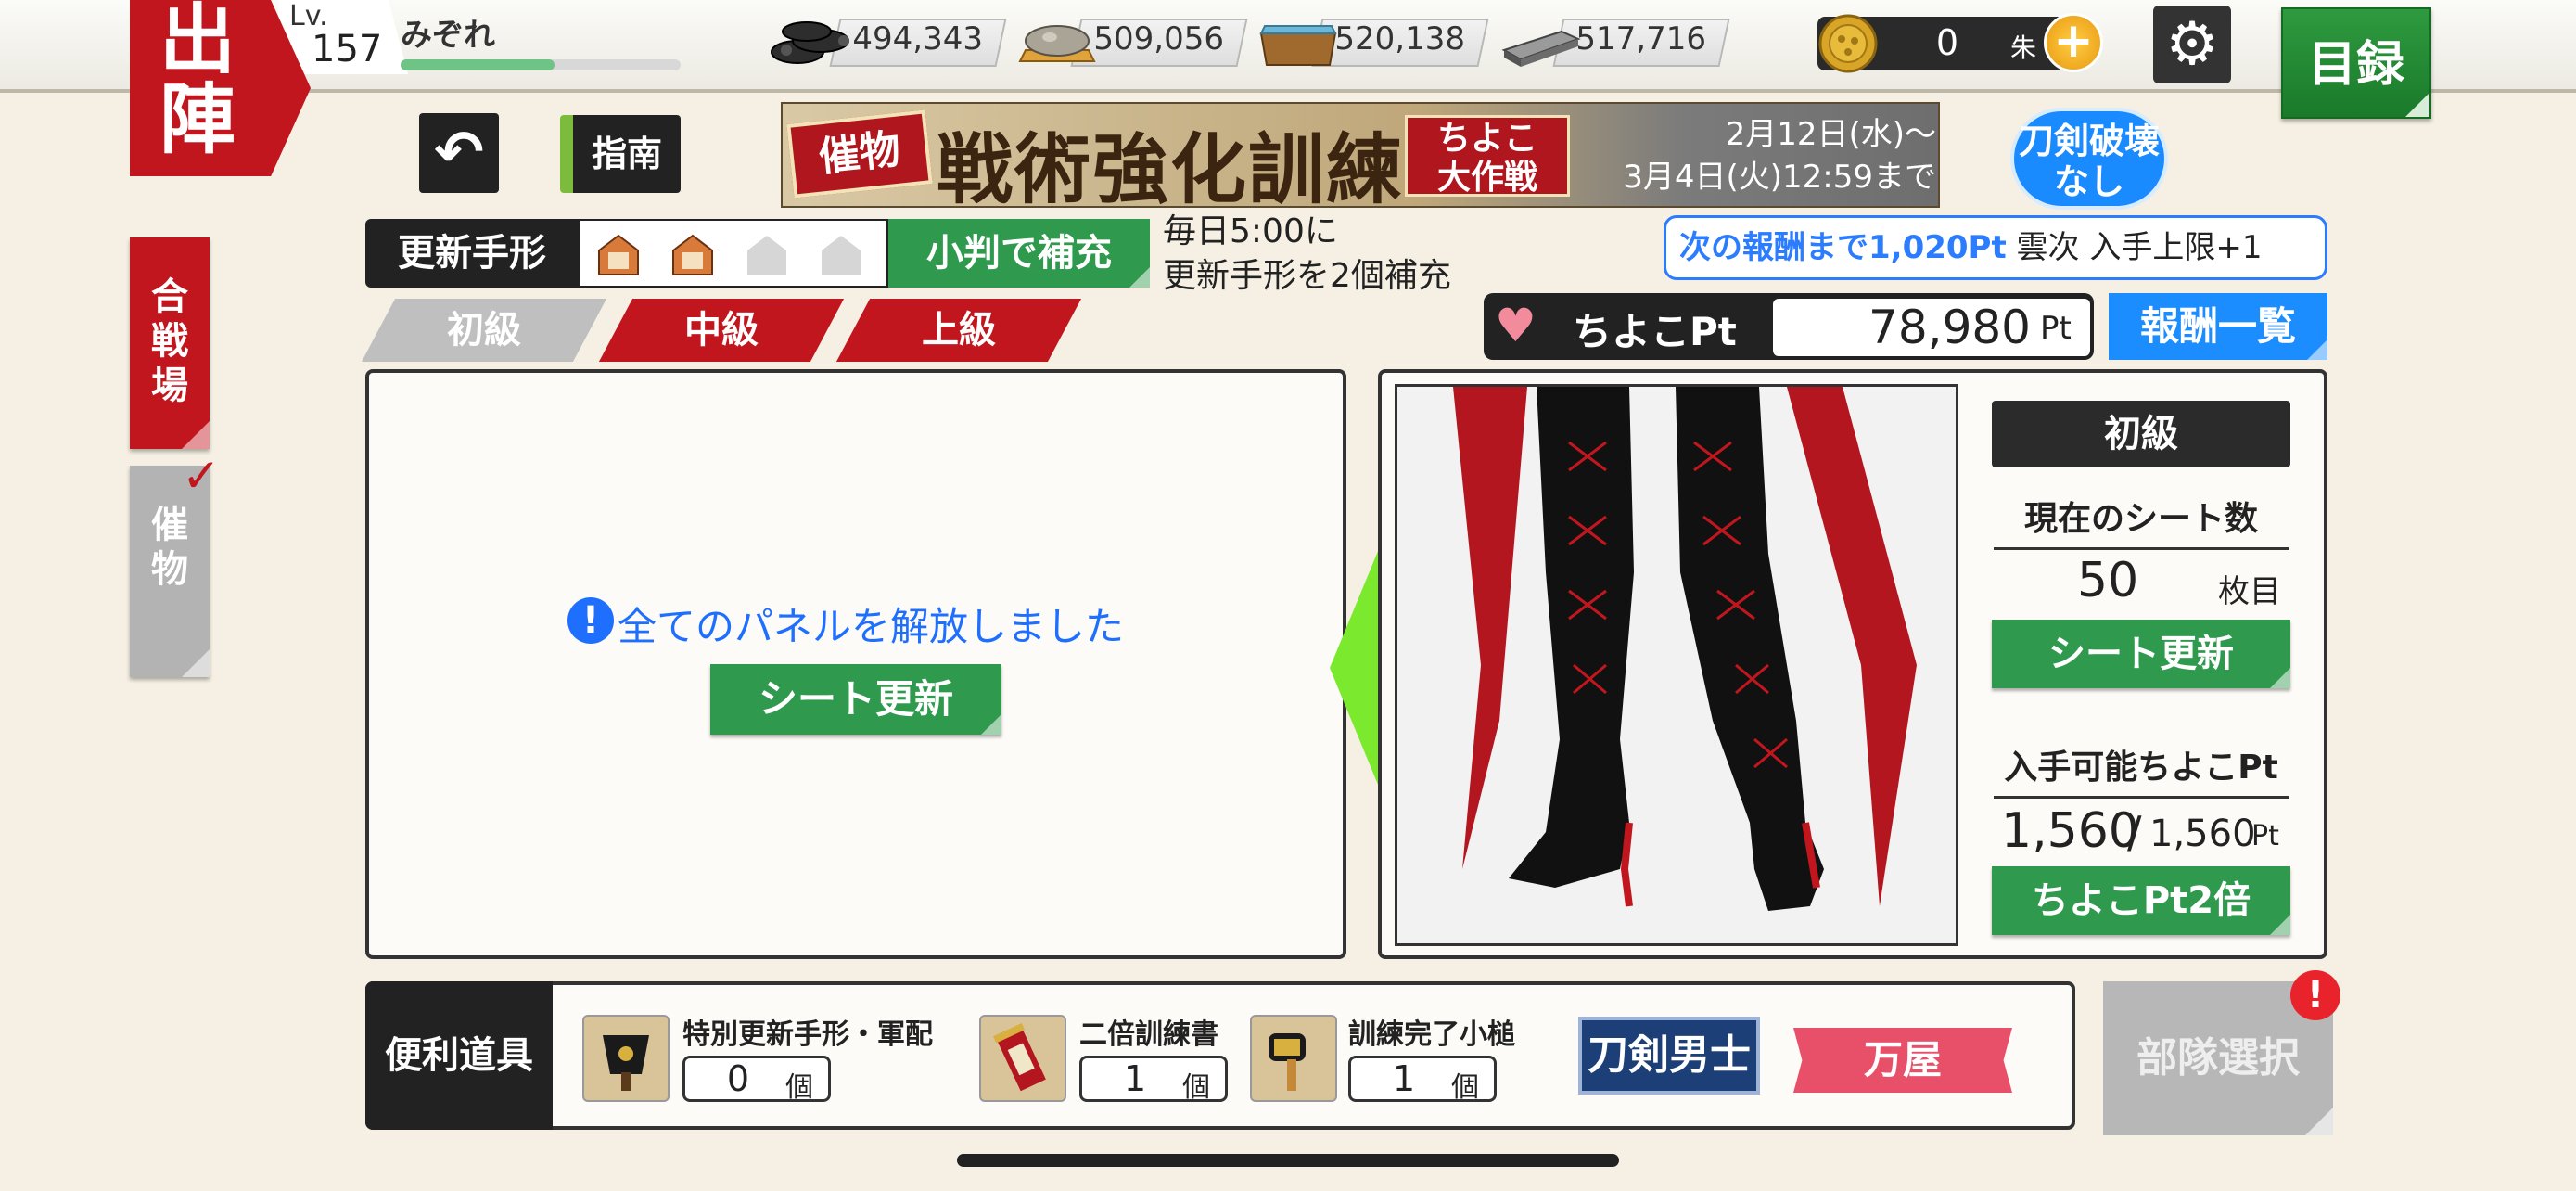 This screenshot has height=1191, width=2576. Describe the element at coordinates (1307, 254) in the screenshot. I see `renewal-pass-note: 毎日5:00に 更新手形を2個補充` at that location.